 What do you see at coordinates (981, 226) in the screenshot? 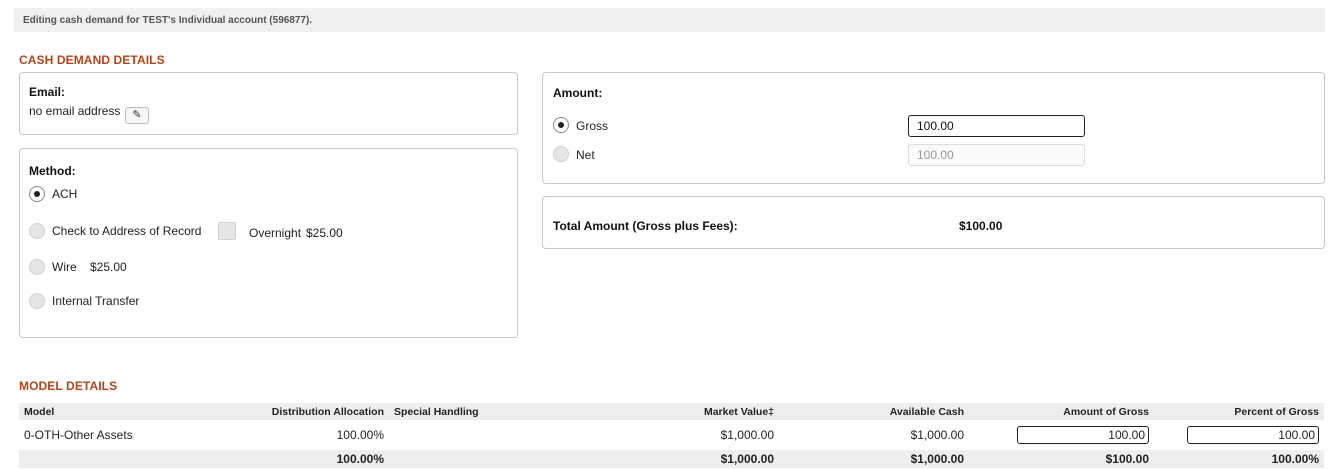
I see `total-amount-value: $100.00` at bounding box center [981, 226].